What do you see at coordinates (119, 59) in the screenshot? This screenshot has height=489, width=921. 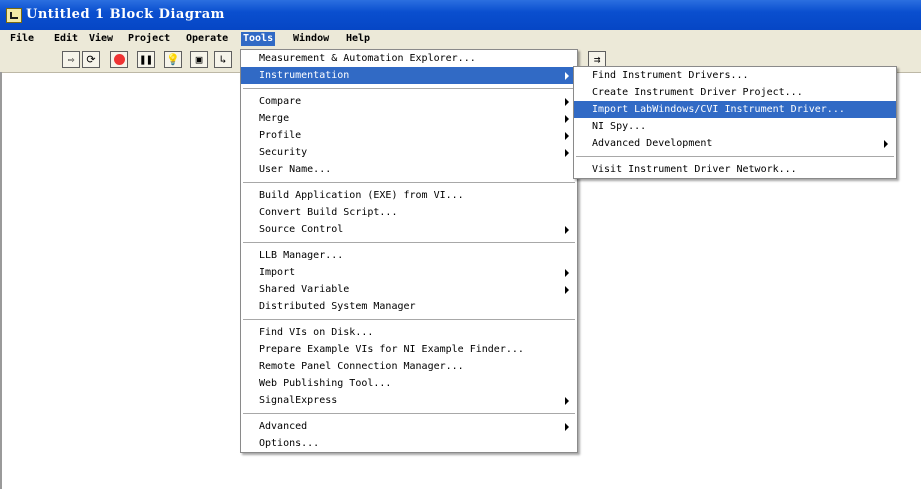 I see `abort-icon` at bounding box center [119, 59].